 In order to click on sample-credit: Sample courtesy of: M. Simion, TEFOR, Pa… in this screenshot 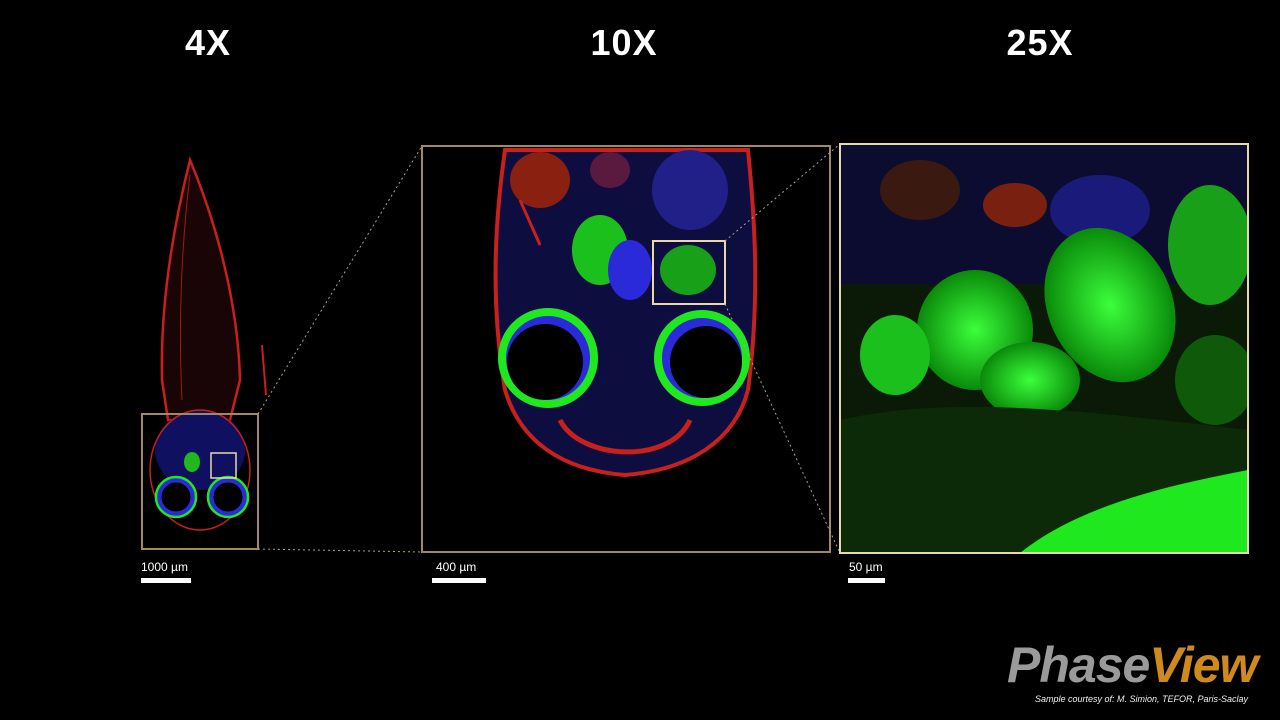, I will do `click(1141, 699)`.